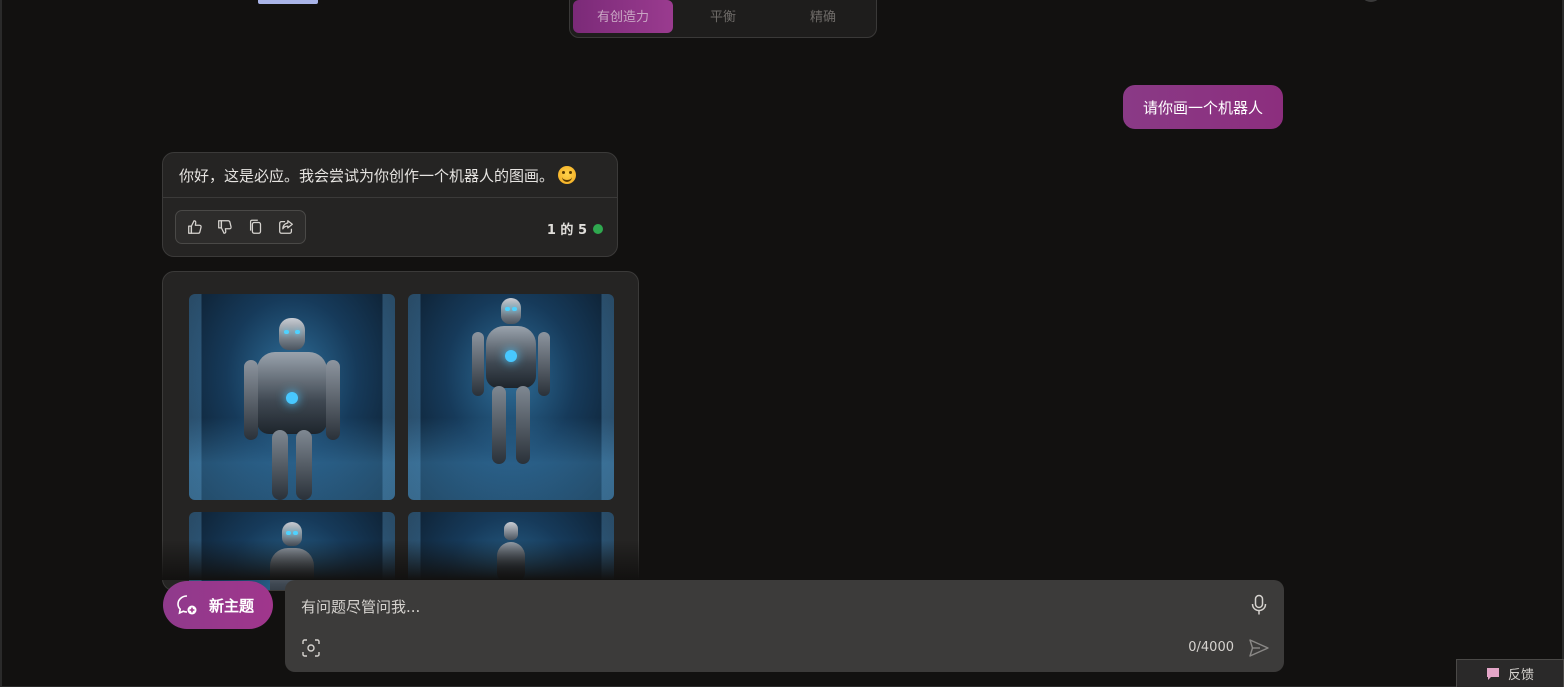 The height and width of the screenshot is (687, 1564). I want to click on chat-composer: 0/4000, so click(784, 626).